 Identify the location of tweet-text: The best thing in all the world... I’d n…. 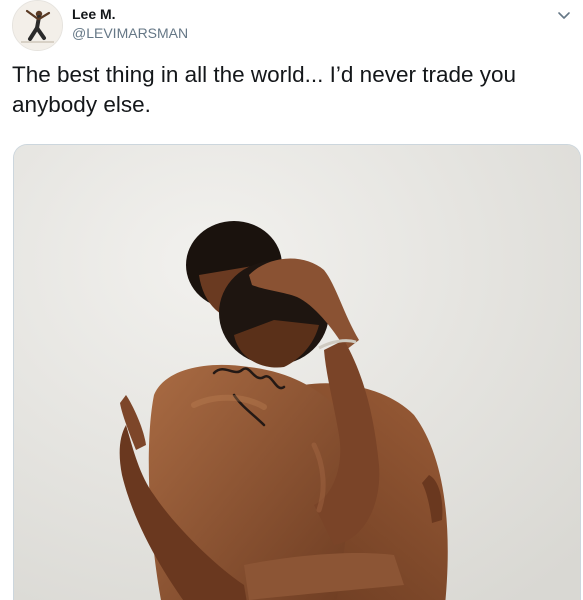
(264, 89).